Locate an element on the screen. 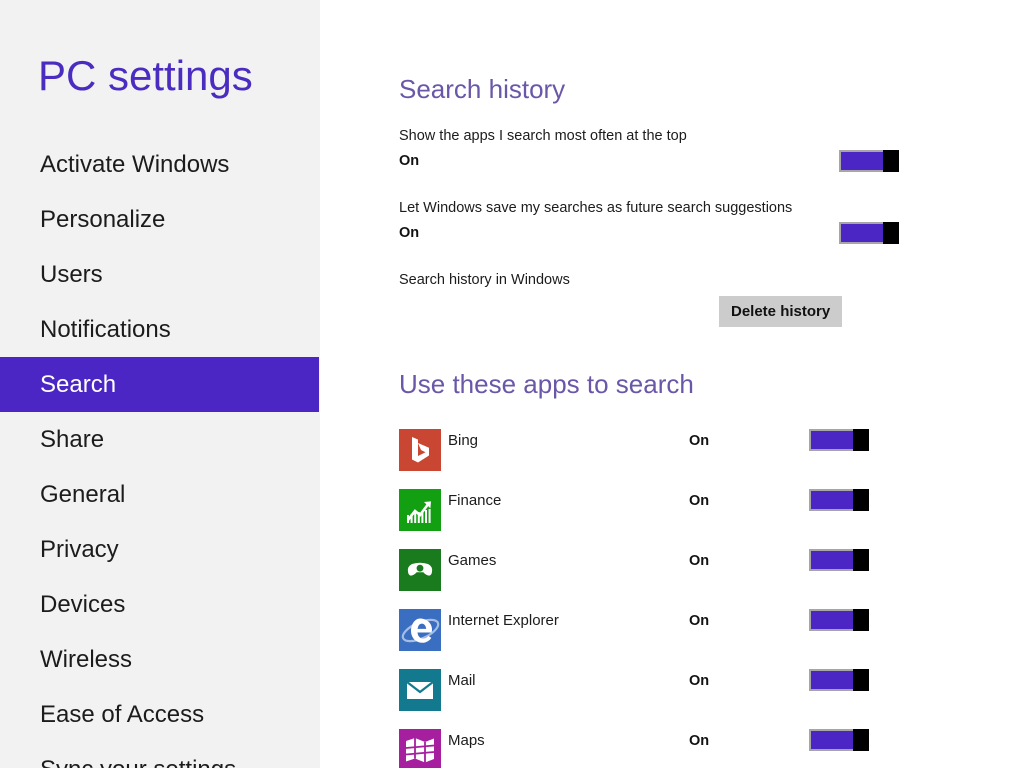  use-apps-heading: Use these apps to search is located at coordinates (546, 384).